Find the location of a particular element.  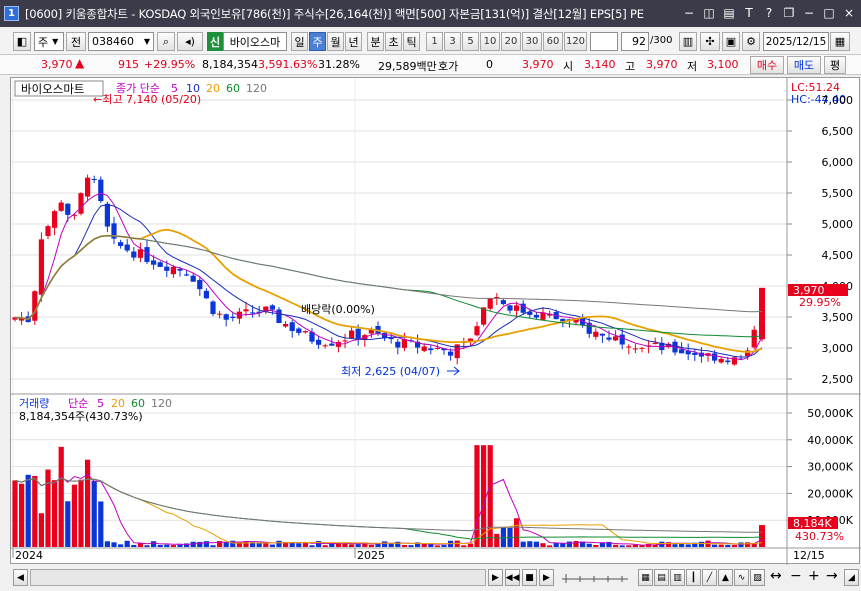

play-icon: ▶ is located at coordinates (546, 577).